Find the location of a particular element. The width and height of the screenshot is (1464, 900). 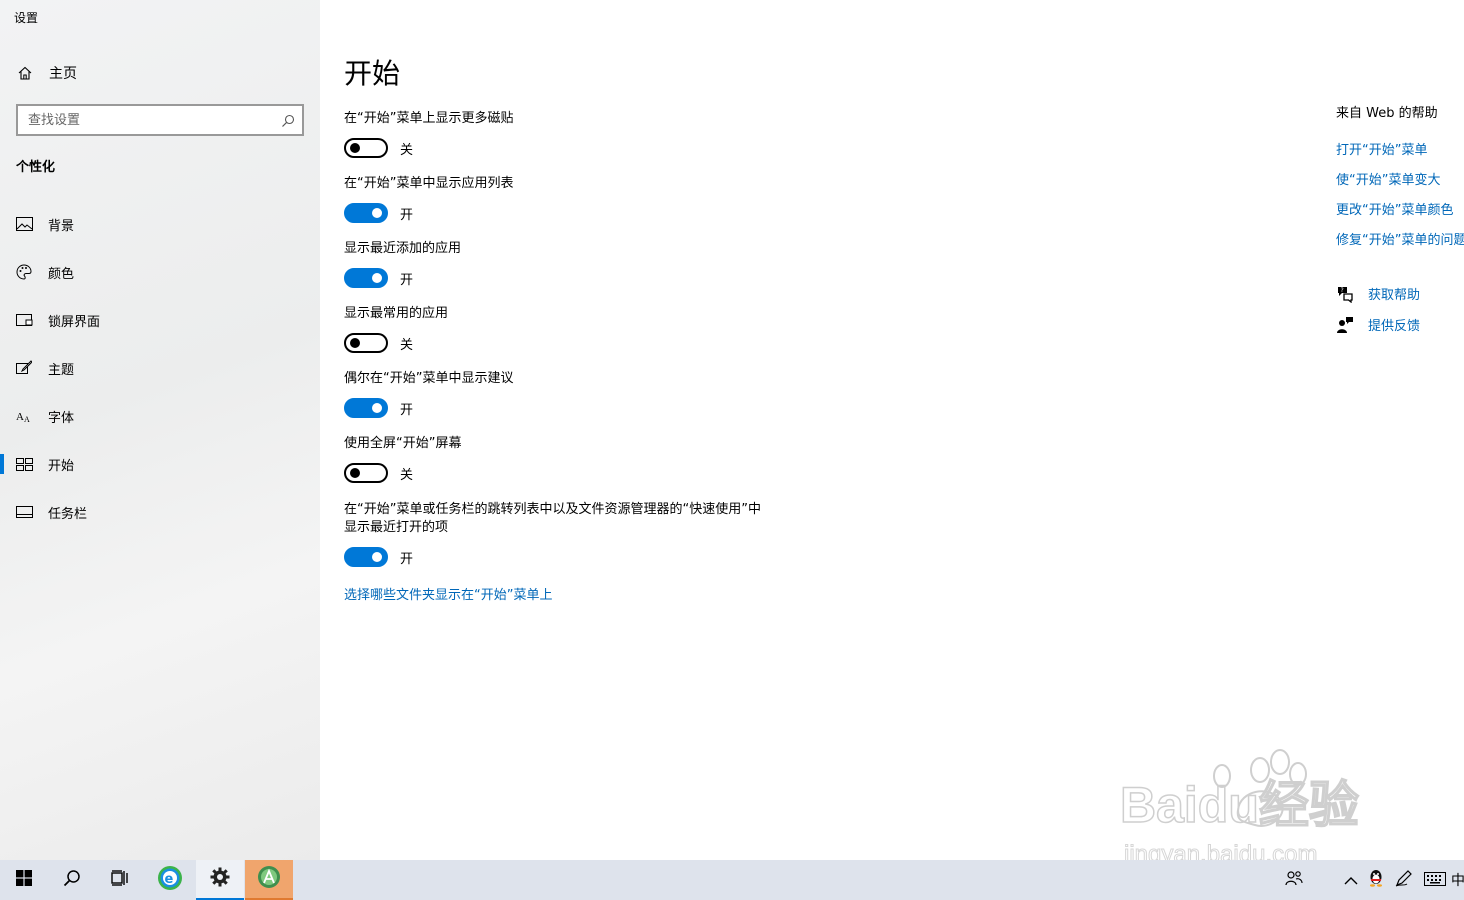

setting-label-line2: 显示最近打开的项 is located at coordinates (396, 527).